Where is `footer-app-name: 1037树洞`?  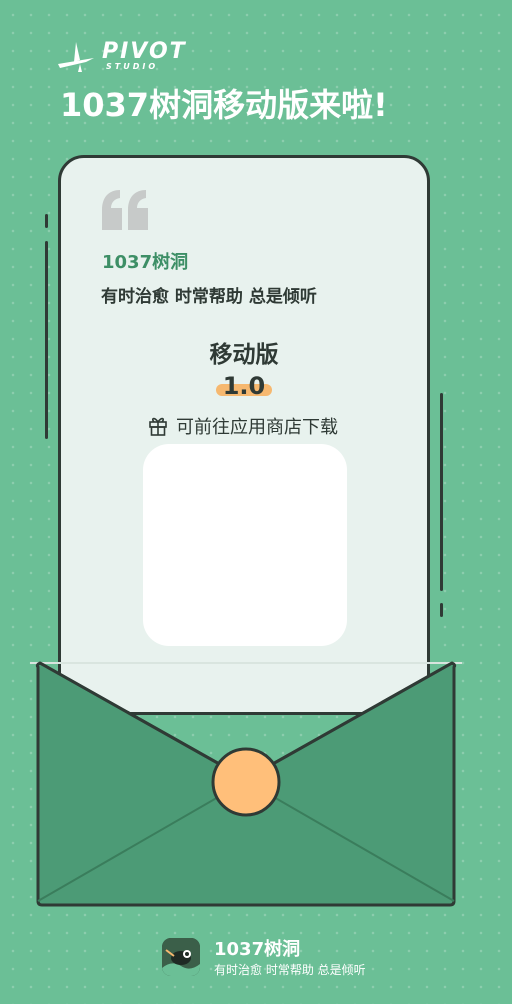 footer-app-name: 1037树洞 is located at coordinates (257, 949).